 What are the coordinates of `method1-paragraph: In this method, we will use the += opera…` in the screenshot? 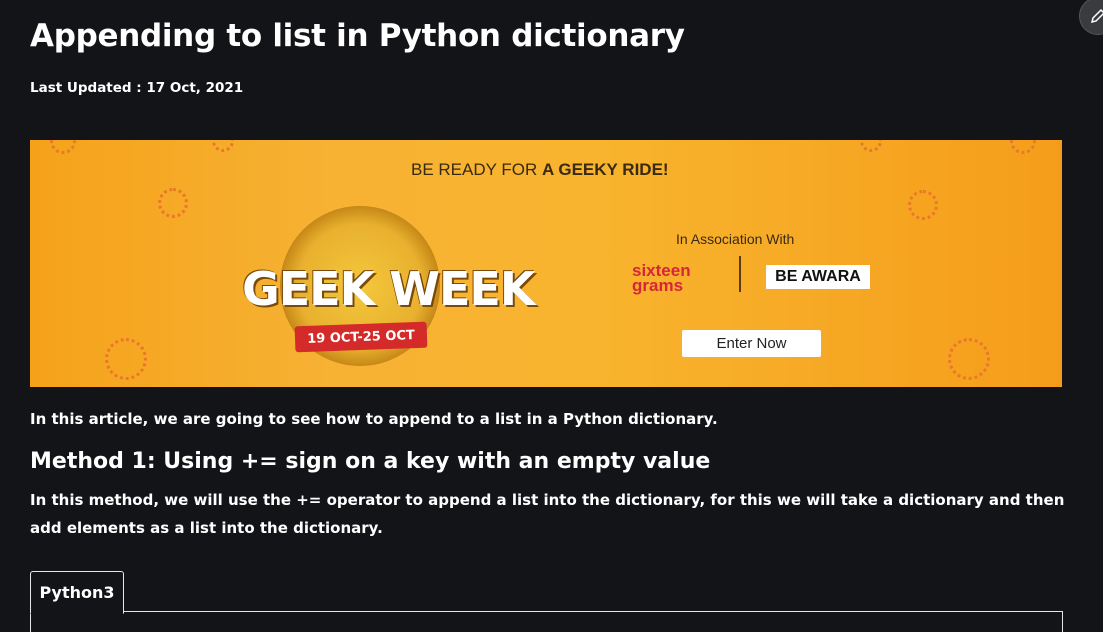 It's located at (547, 514).